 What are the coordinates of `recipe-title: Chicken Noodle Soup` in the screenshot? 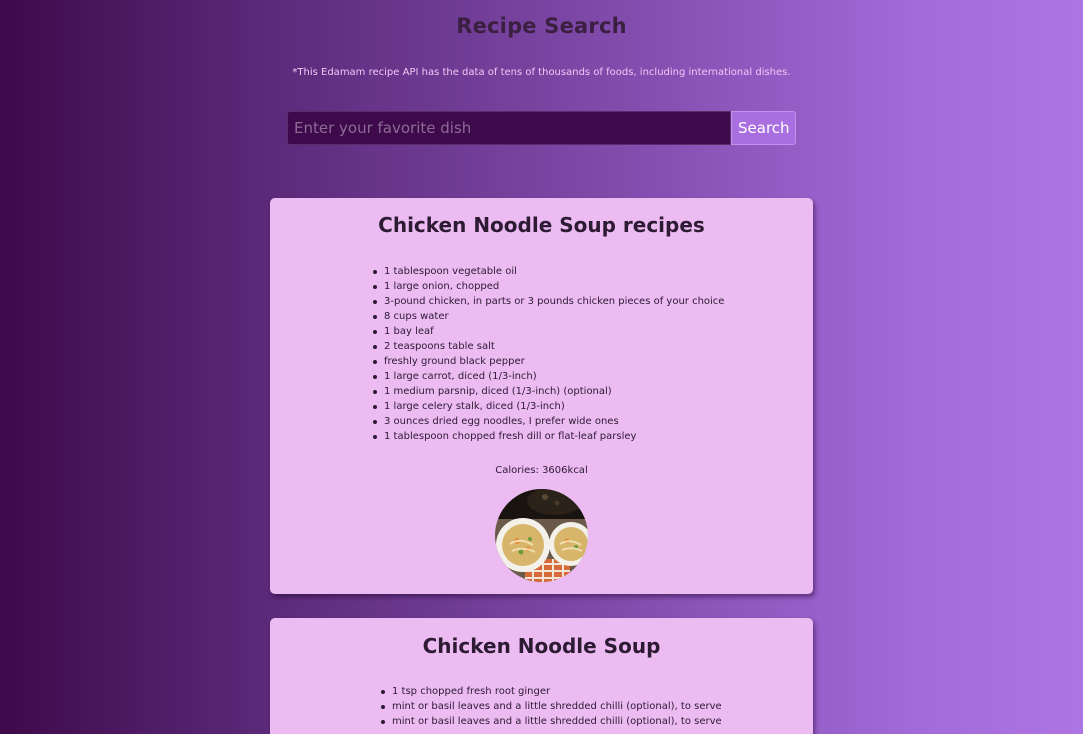 It's located at (541, 646).